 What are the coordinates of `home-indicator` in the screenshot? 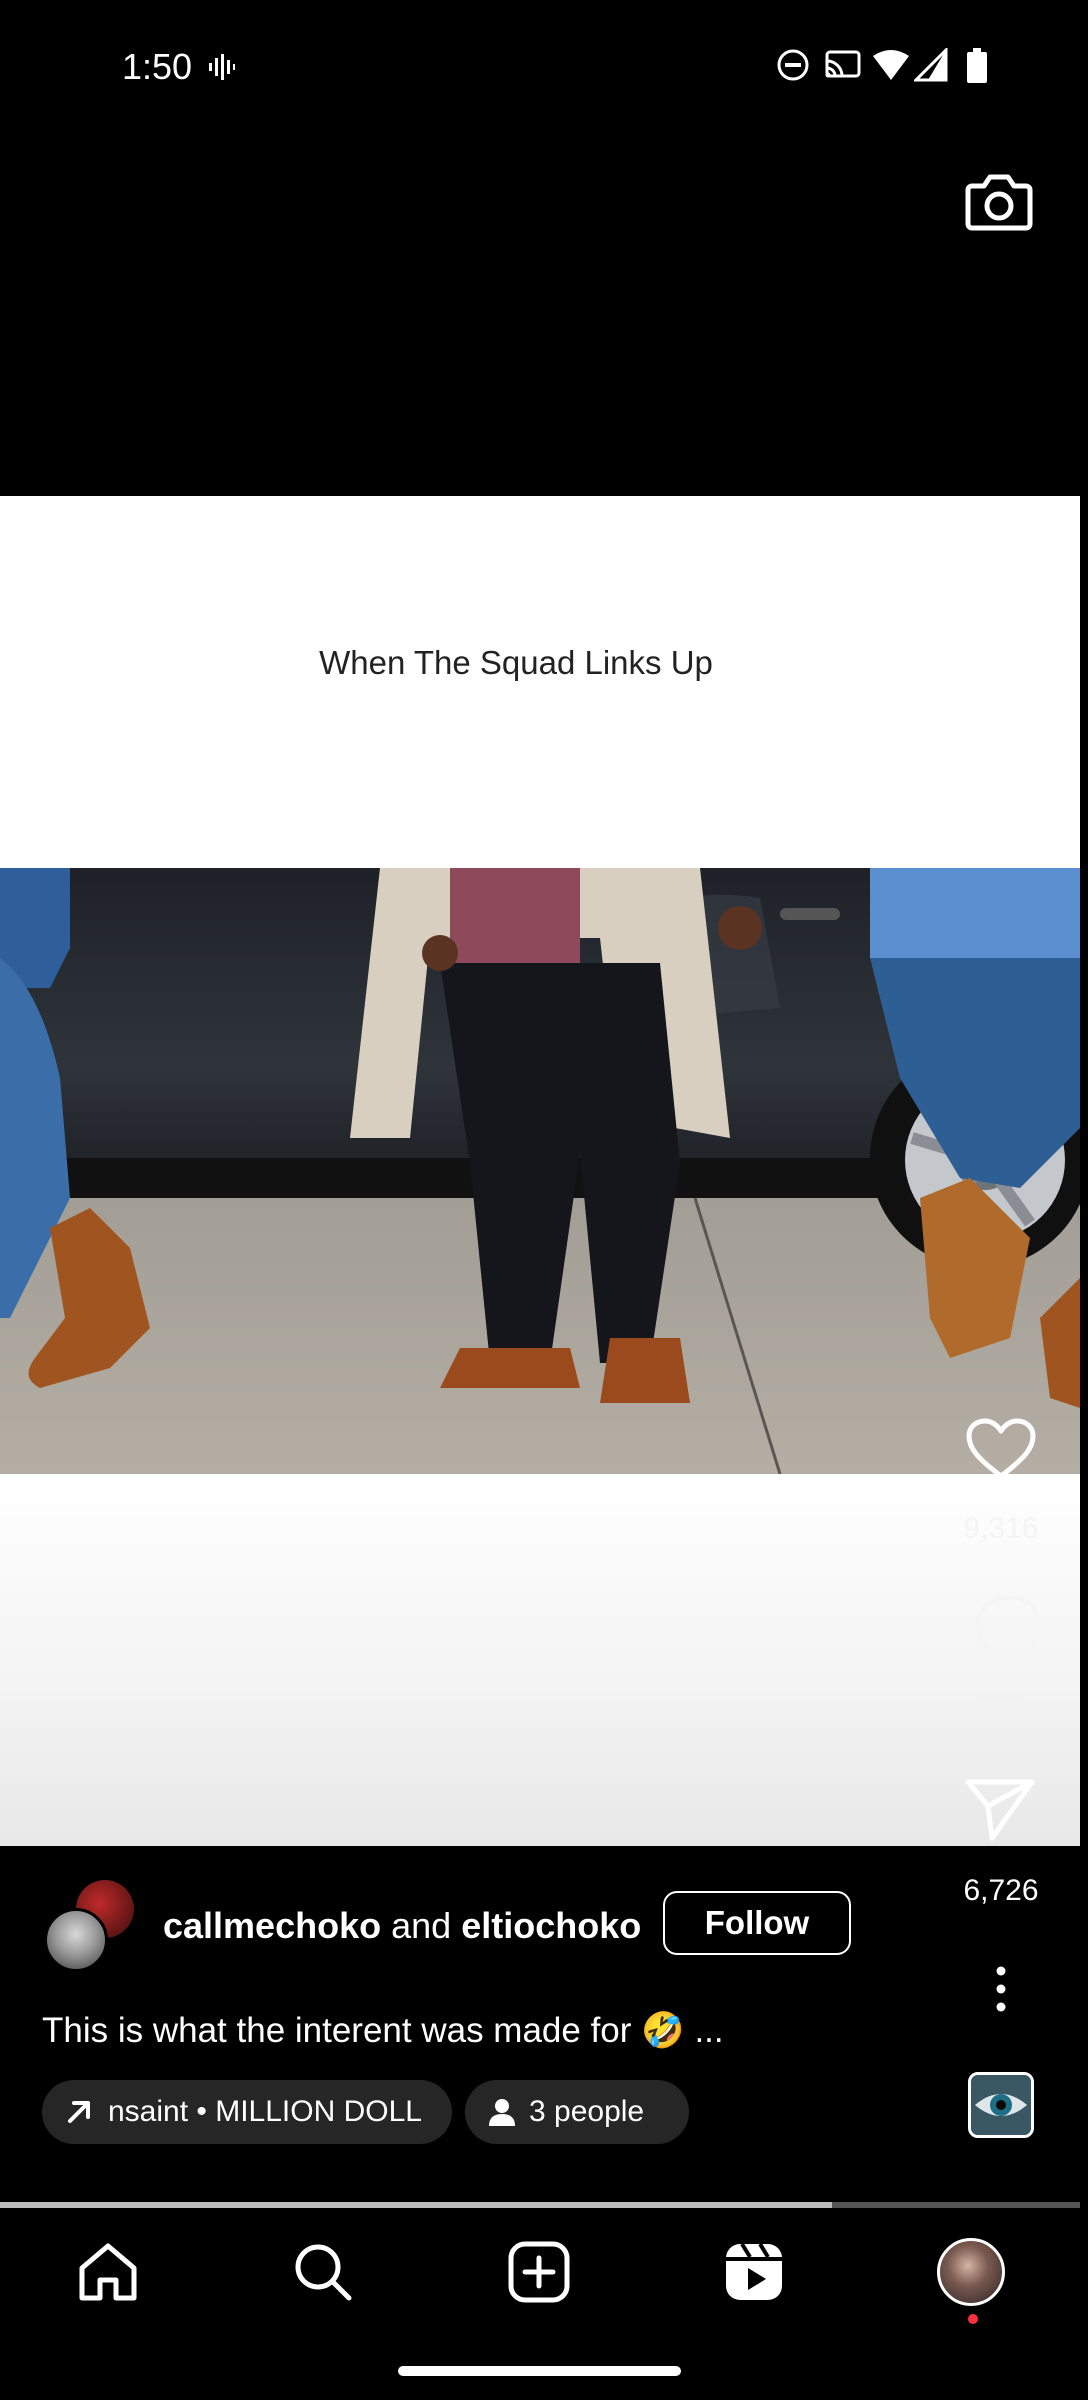 It's located at (539, 2371).